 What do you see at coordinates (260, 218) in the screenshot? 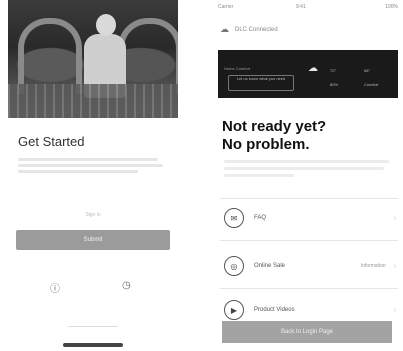
I see `menu-label: FAQ` at bounding box center [260, 218].